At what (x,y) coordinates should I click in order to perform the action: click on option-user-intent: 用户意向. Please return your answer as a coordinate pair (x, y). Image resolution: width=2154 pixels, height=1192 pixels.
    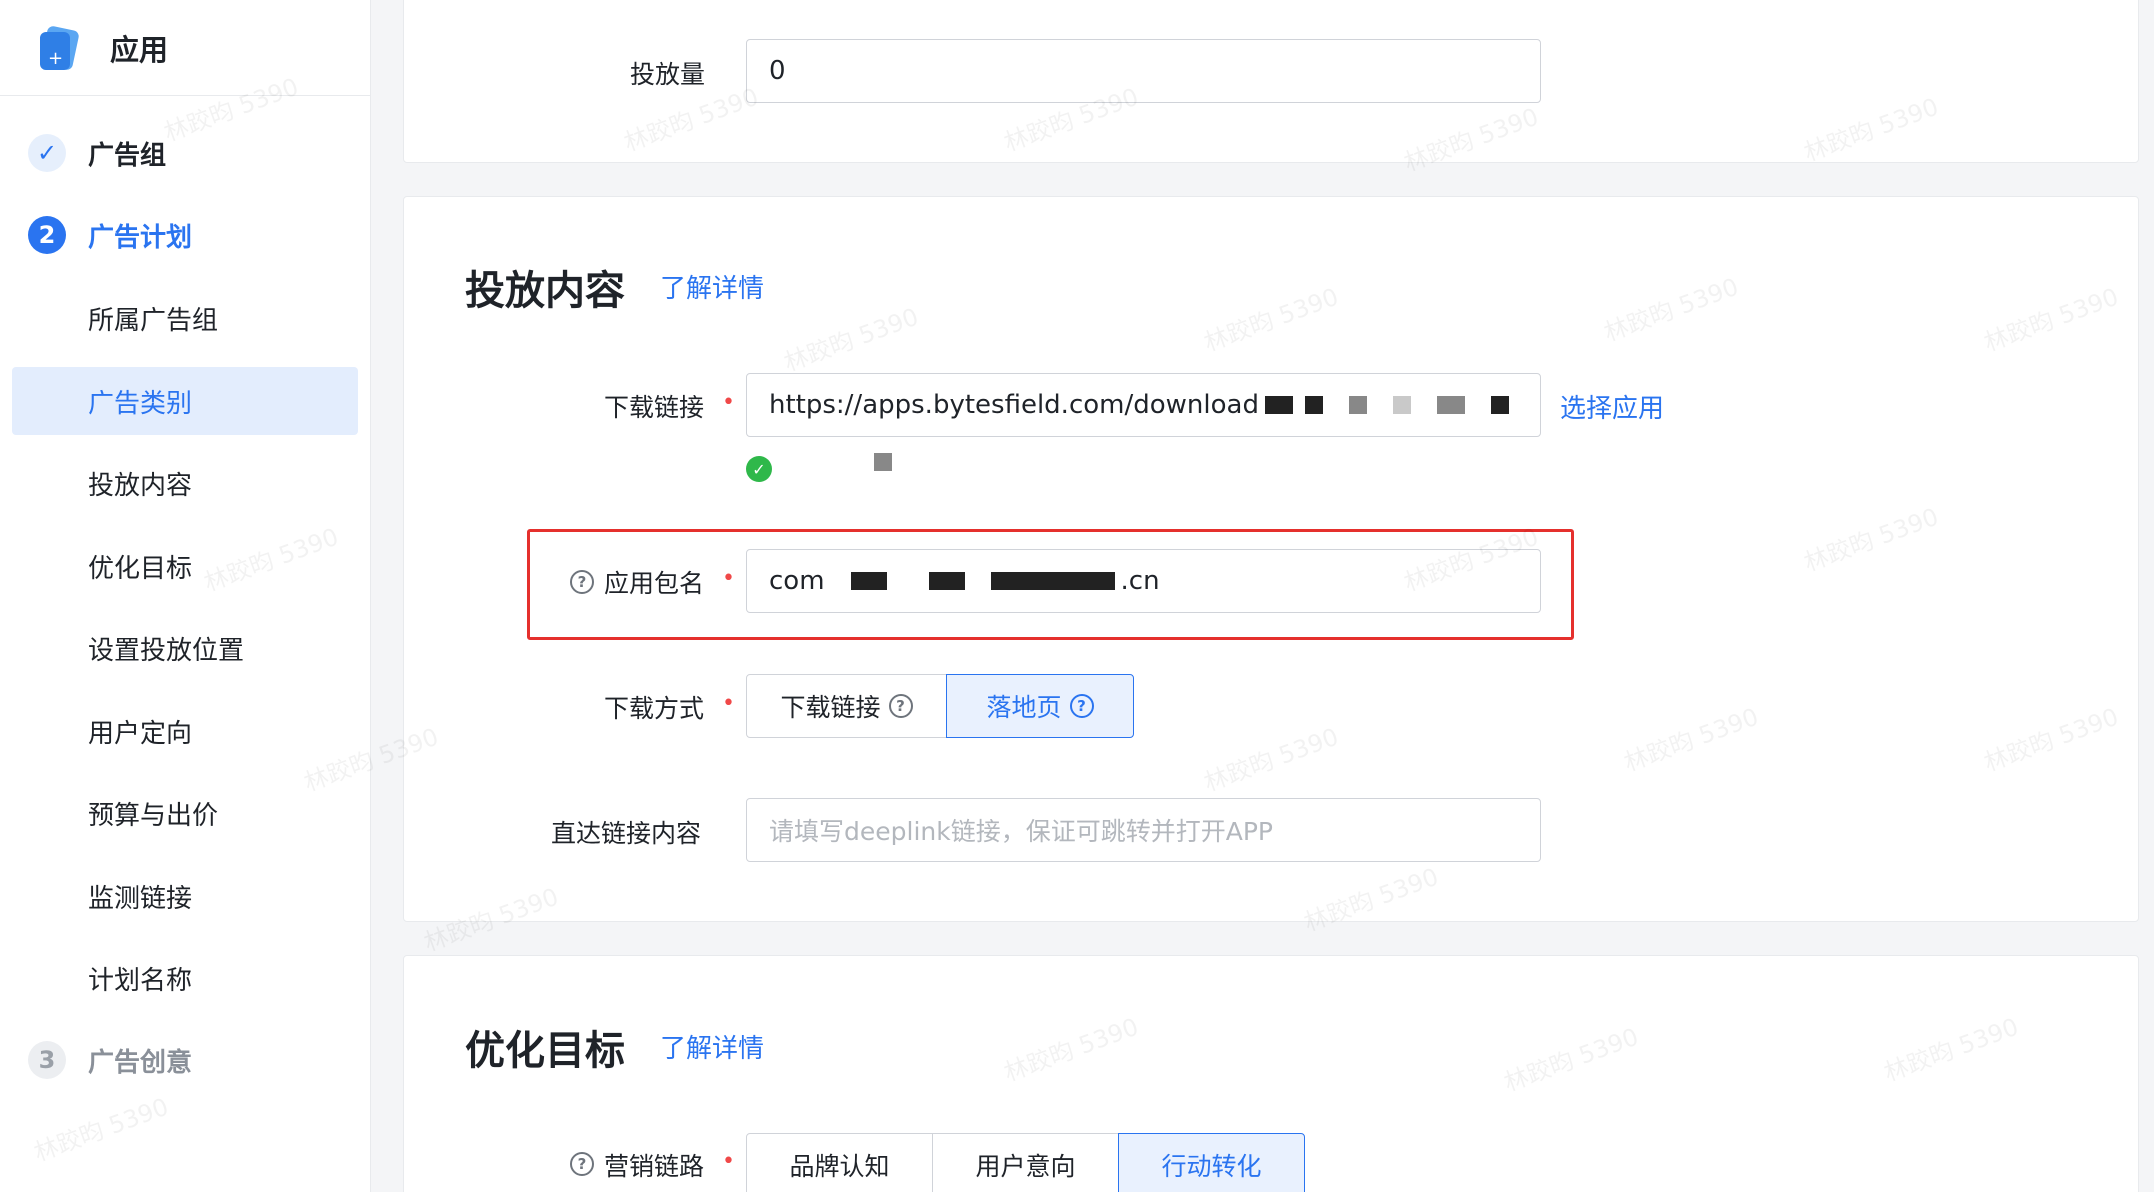
    Looking at the image, I should click on (1025, 1162).